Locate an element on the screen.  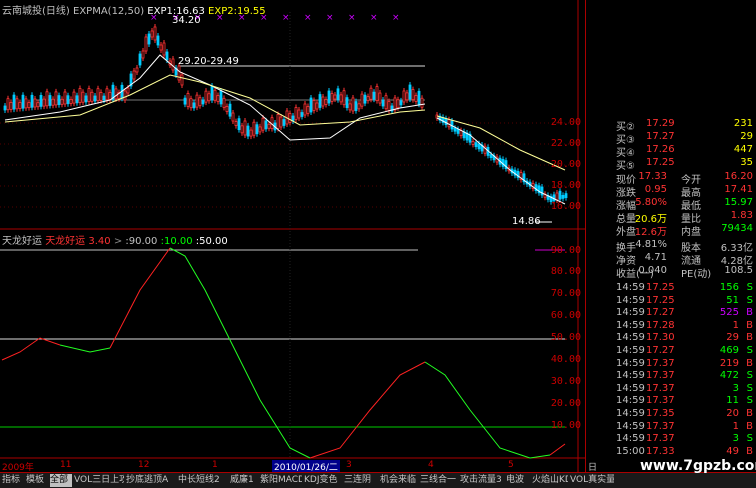
level-90: :90.00 is located at coordinates (141, 241).